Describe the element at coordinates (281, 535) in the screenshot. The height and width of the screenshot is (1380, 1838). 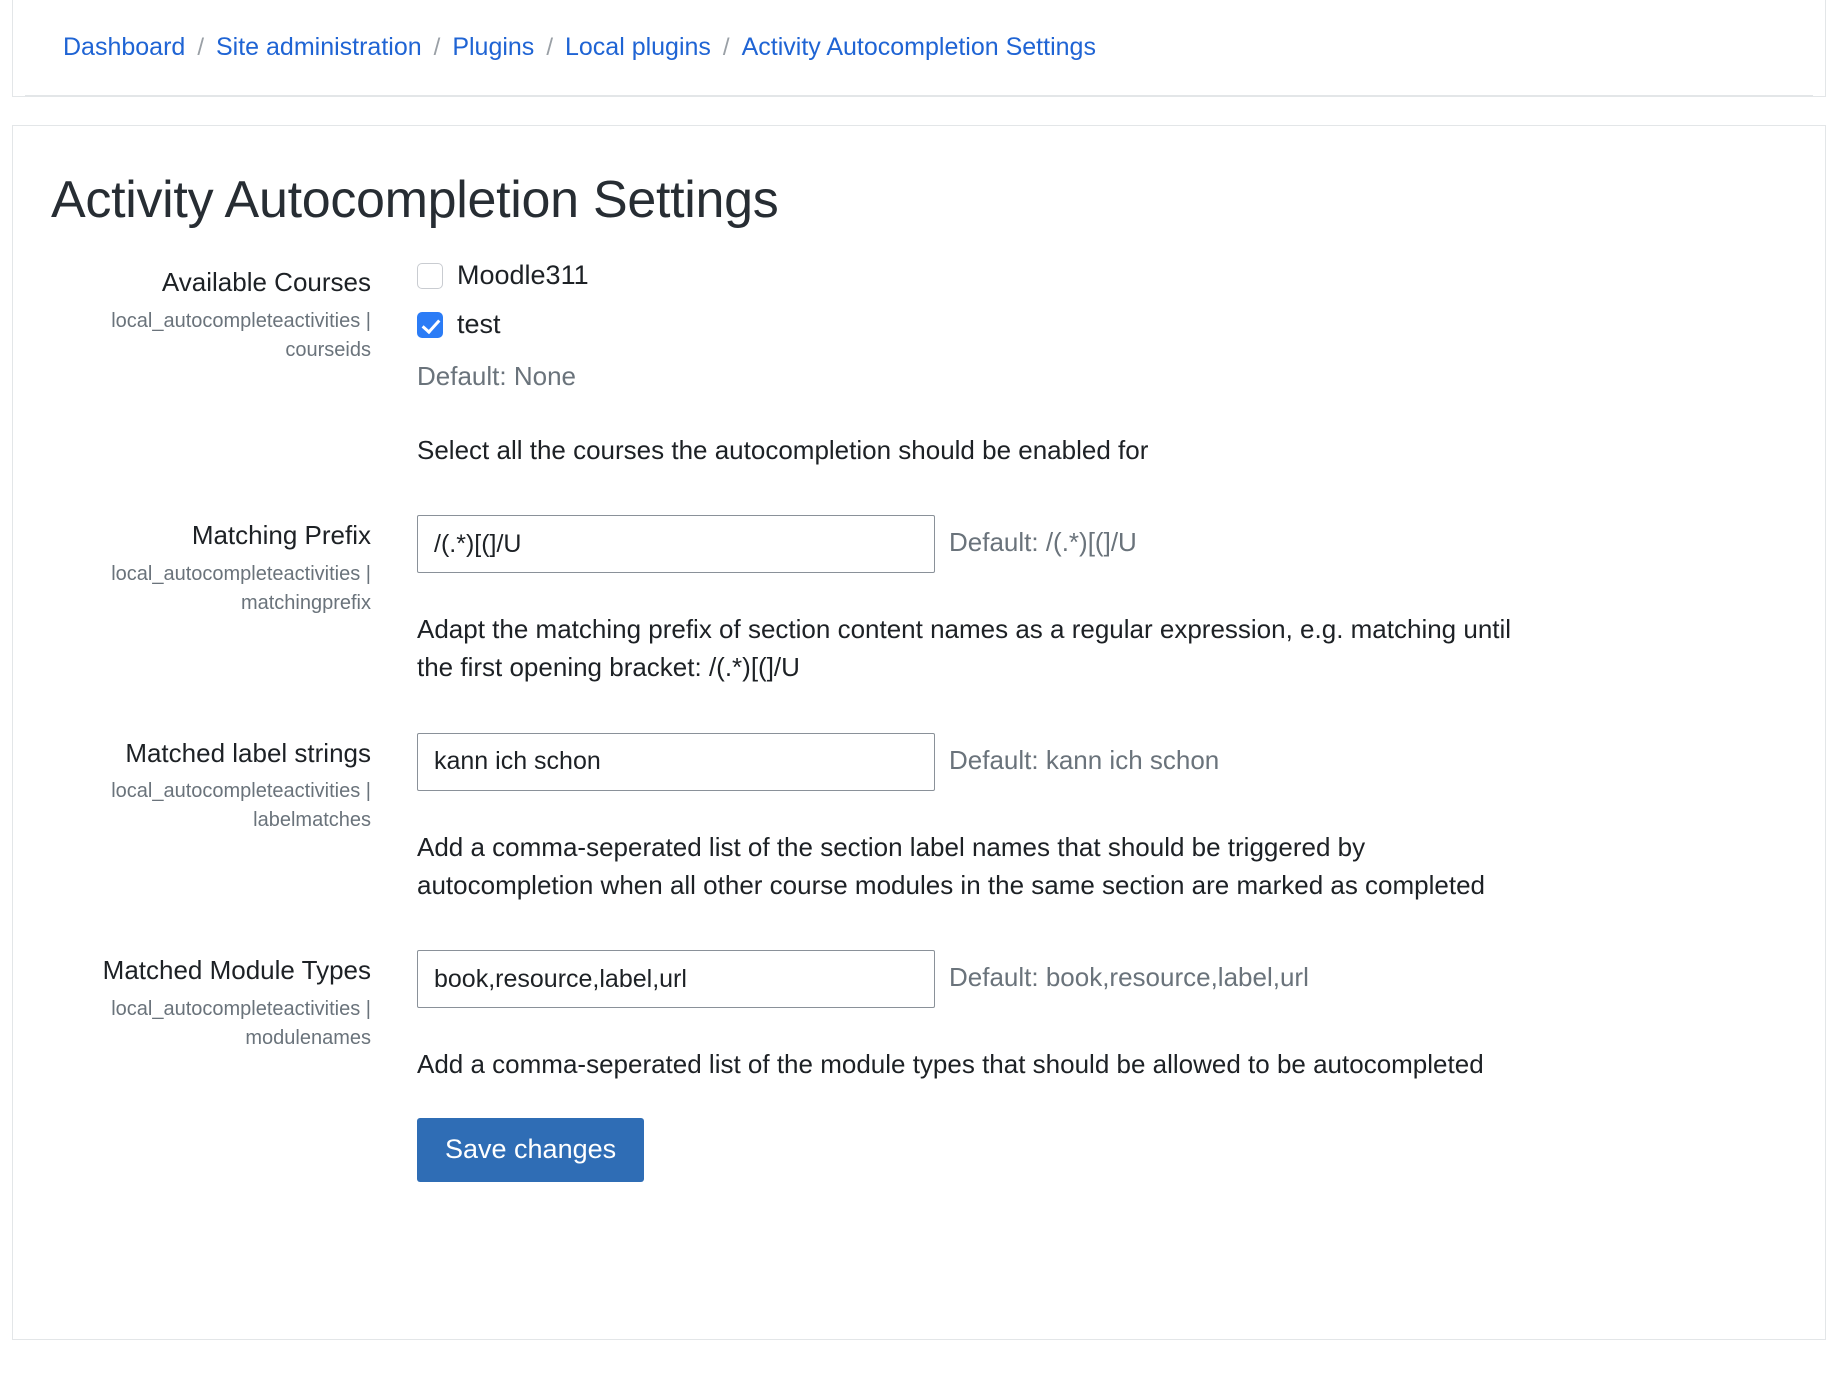
I see `setting-label-matching-prefix: Matching Prefix` at that location.